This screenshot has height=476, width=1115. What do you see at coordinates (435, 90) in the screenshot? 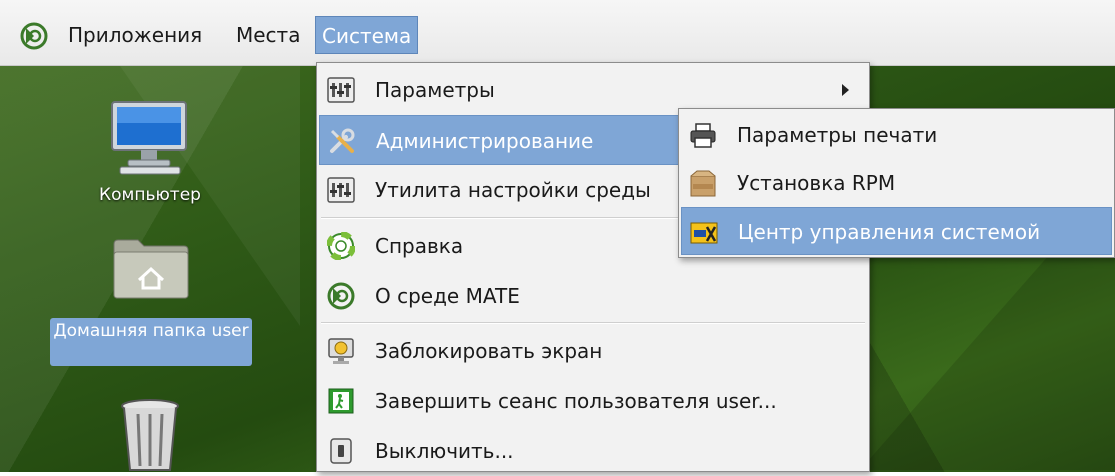
I see `menu-item-label: Параметры` at bounding box center [435, 90].